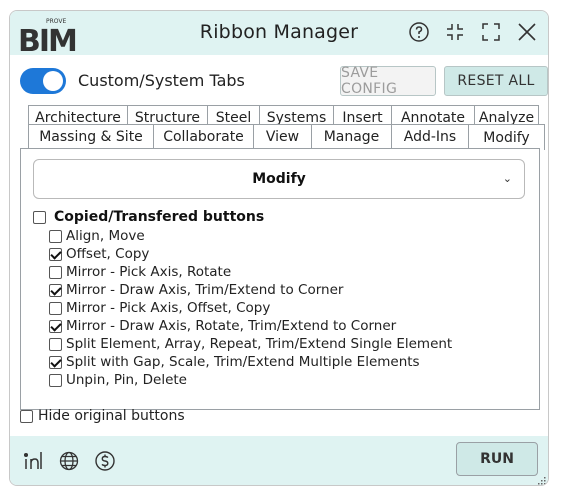  Describe the element at coordinates (250, 254) in the screenshot. I see `list-item: Offset, Copy` at that location.